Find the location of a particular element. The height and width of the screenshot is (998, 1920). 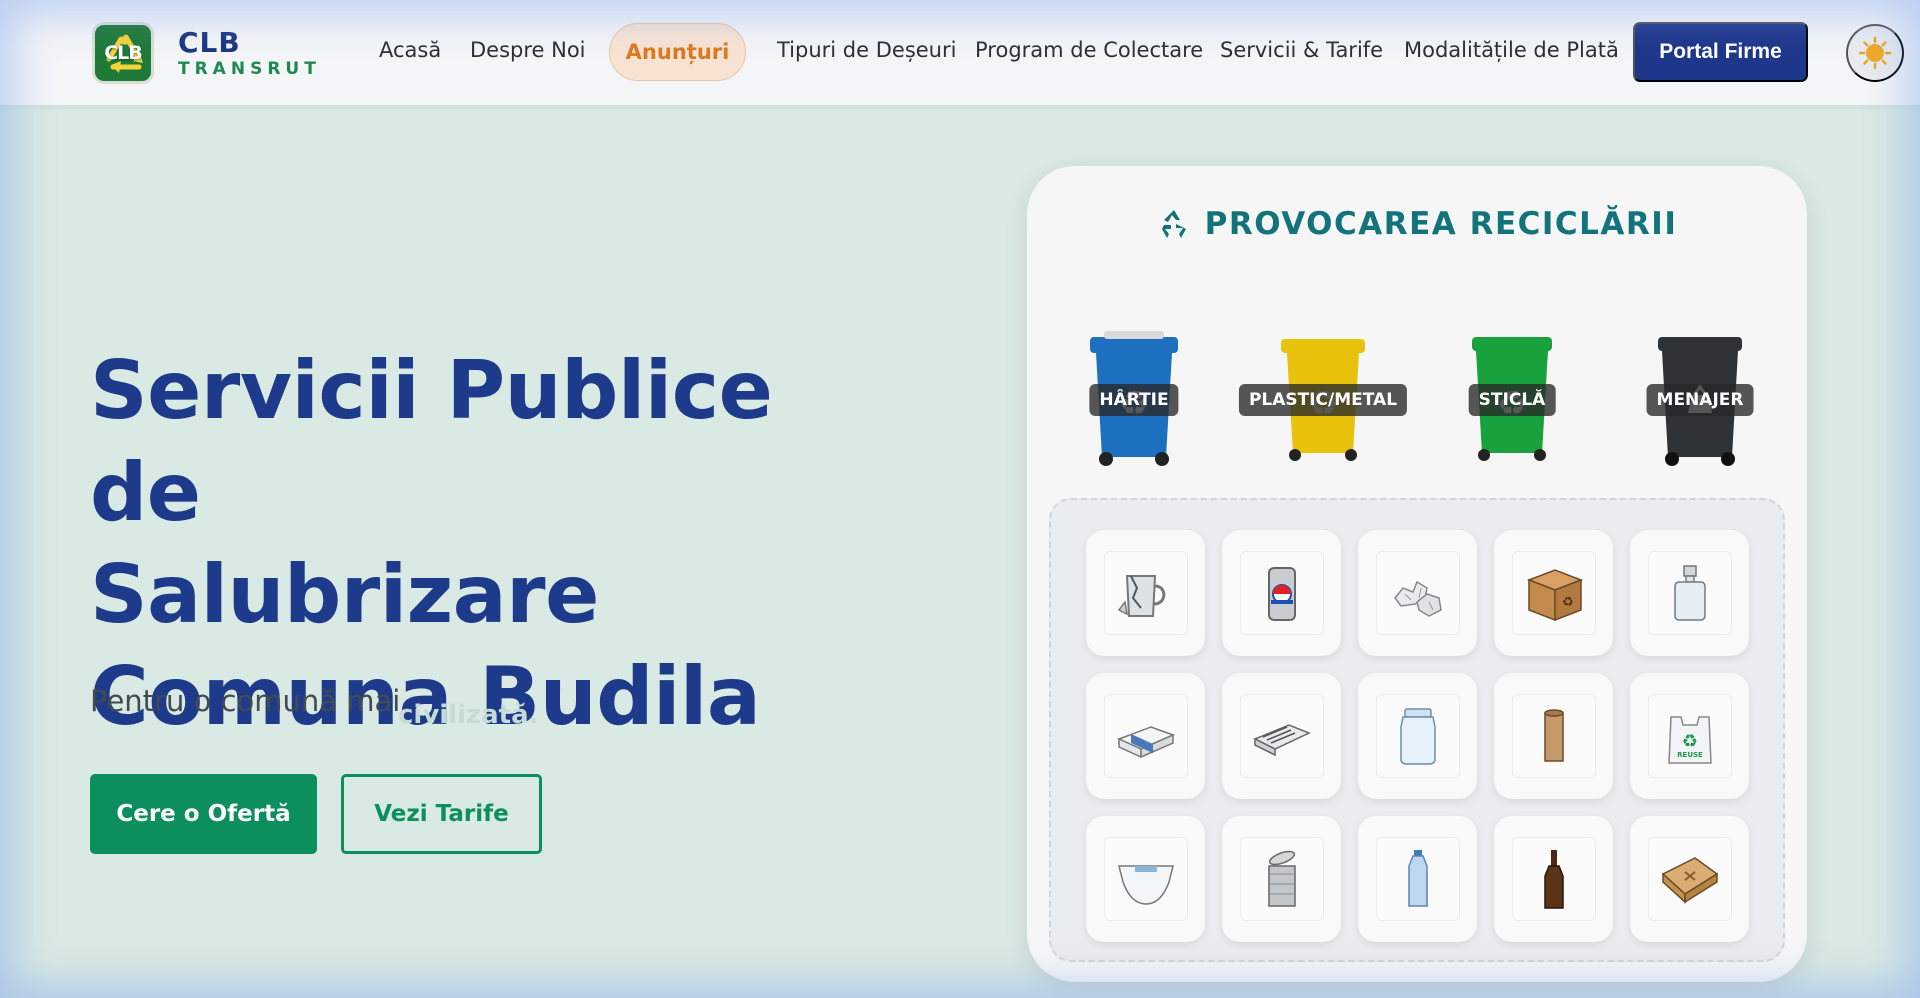

item-broken-mug is located at coordinates (1145, 593).